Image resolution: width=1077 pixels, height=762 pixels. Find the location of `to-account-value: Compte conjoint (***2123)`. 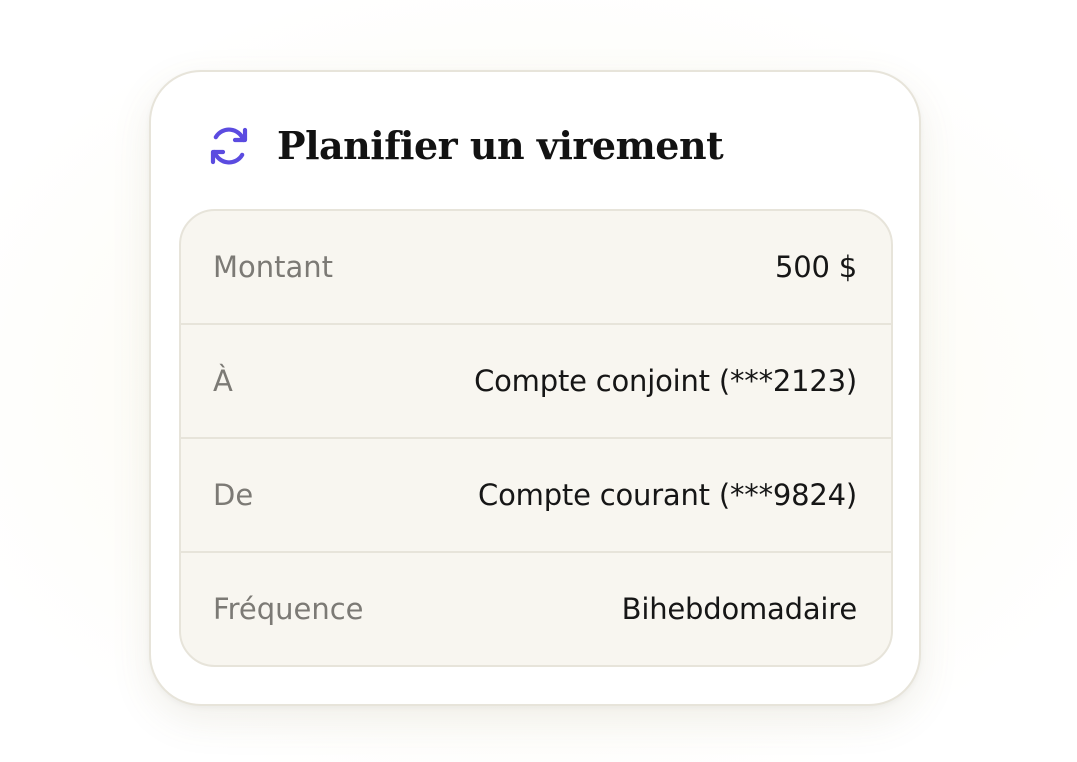

to-account-value: Compte conjoint (***2123) is located at coordinates (665, 380).